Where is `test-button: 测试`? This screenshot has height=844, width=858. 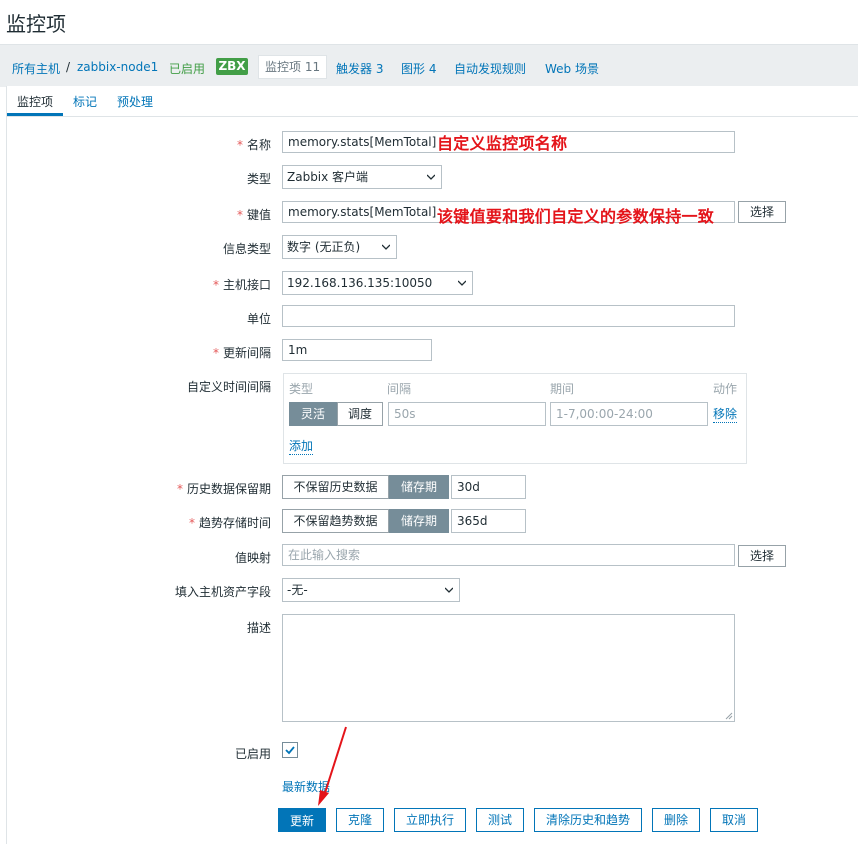 test-button: 测试 is located at coordinates (500, 820).